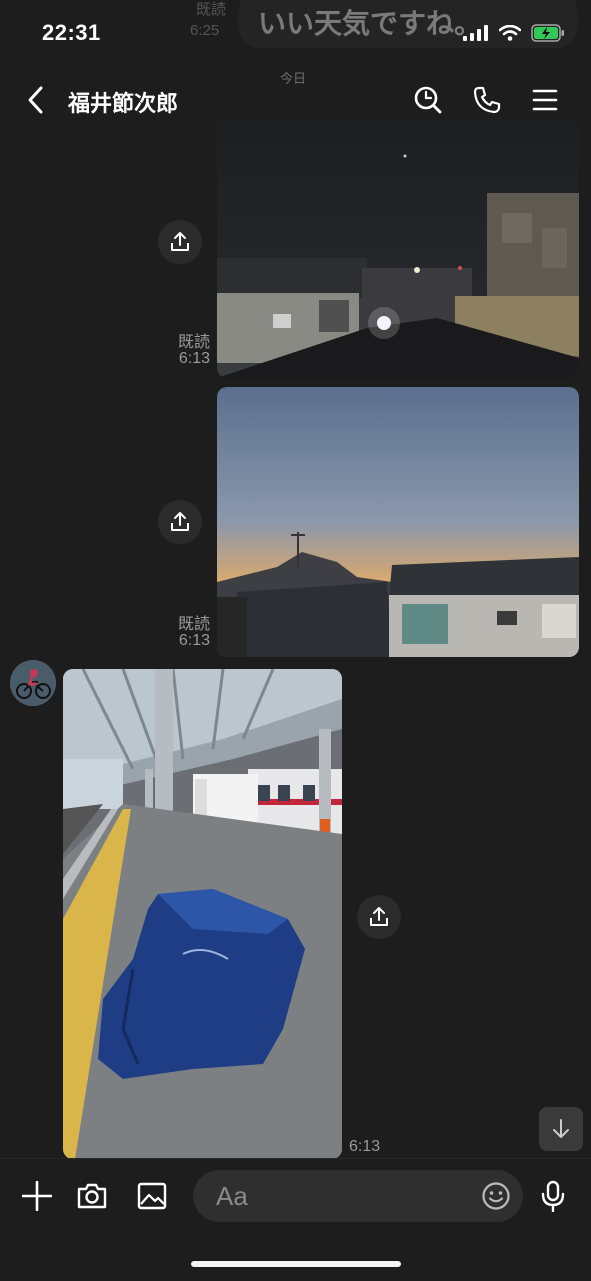 This screenshot has width=591, height=1281. What do you see at coordinates (123, 103) in the screenshot?
I see `chat-title: 福井節次郎` at bounding box center [123, 103].